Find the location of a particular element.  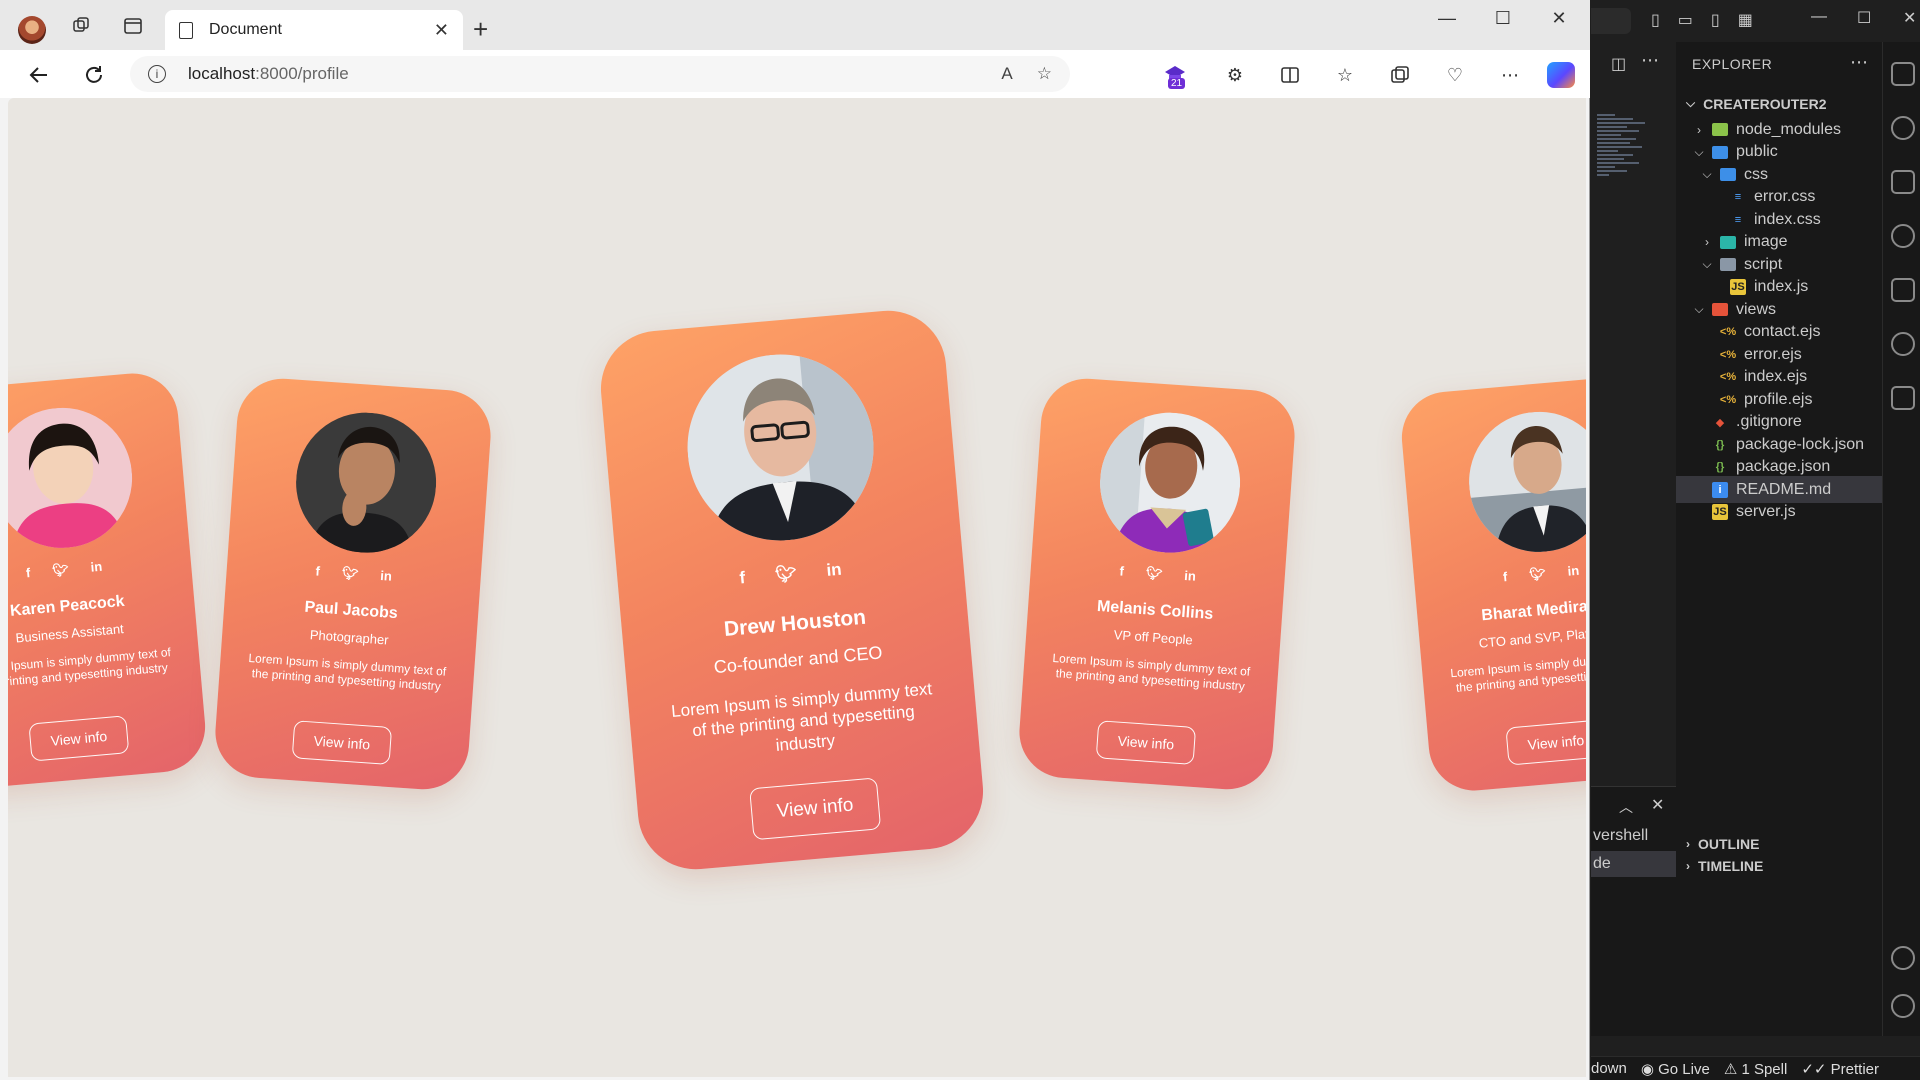

command-center is located at coordinates (1611, 21).